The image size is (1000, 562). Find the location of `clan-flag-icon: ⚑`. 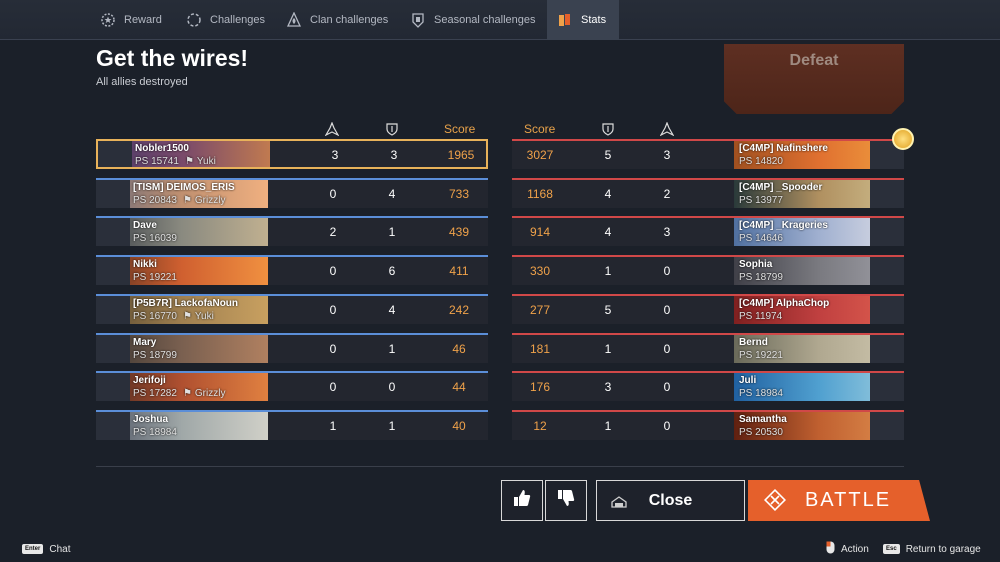

clan-flag-icon: ⚑ is located at coordinates (189, 161).